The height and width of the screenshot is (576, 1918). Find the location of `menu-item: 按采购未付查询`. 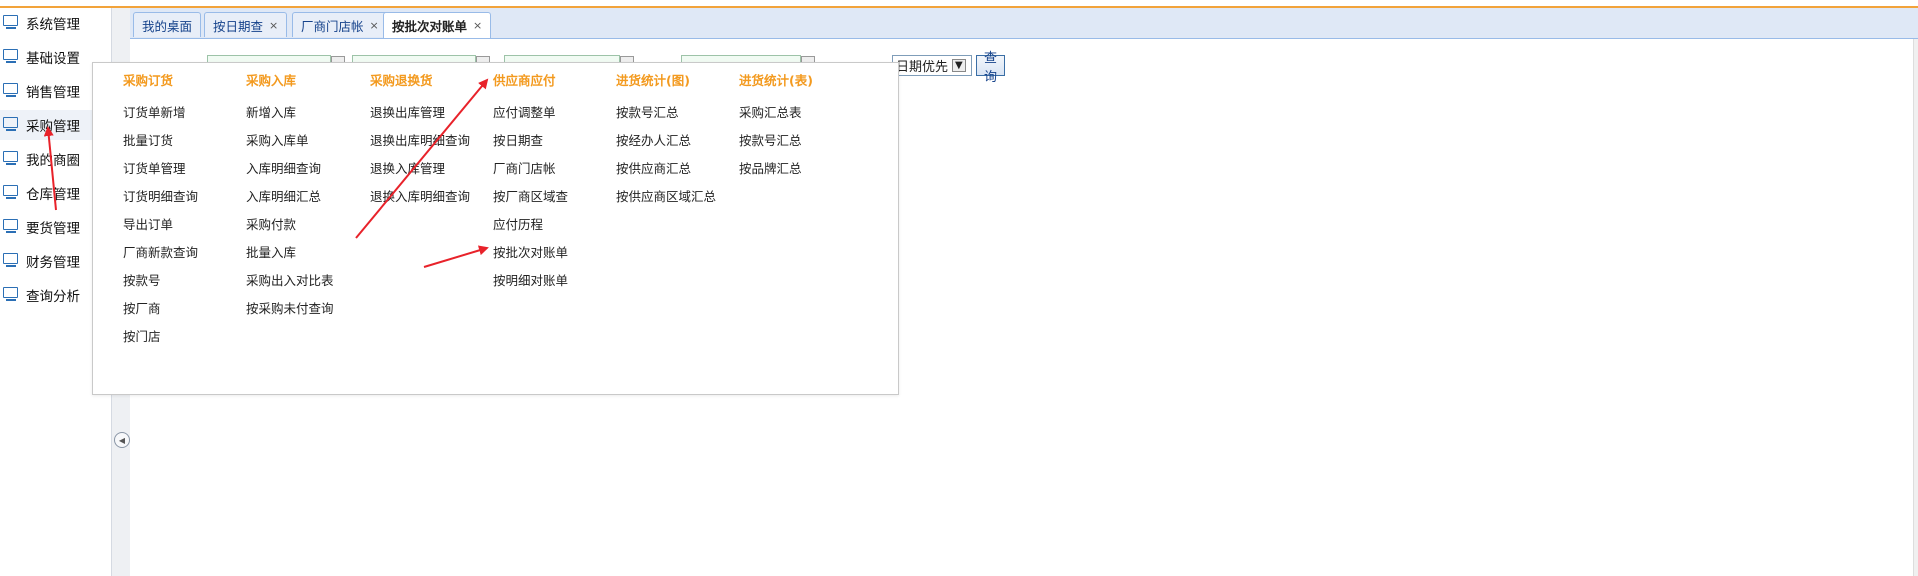

menu-item: 按采购未付查询 is located at coordinates (308, 309).